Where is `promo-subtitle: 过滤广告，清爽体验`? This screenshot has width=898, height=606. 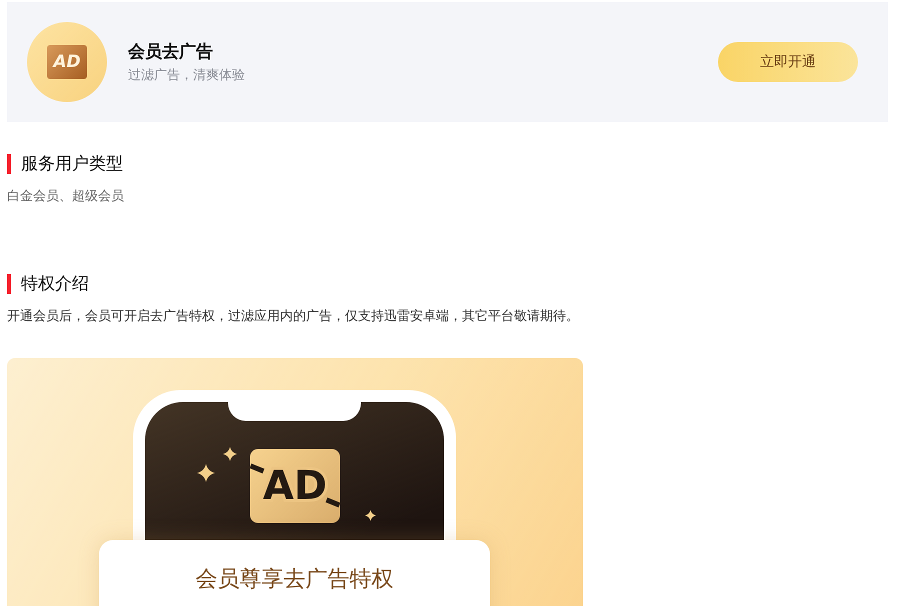 promo-subtitle: 过滤广告，清爽体验 is located at coordinates (187, 75).